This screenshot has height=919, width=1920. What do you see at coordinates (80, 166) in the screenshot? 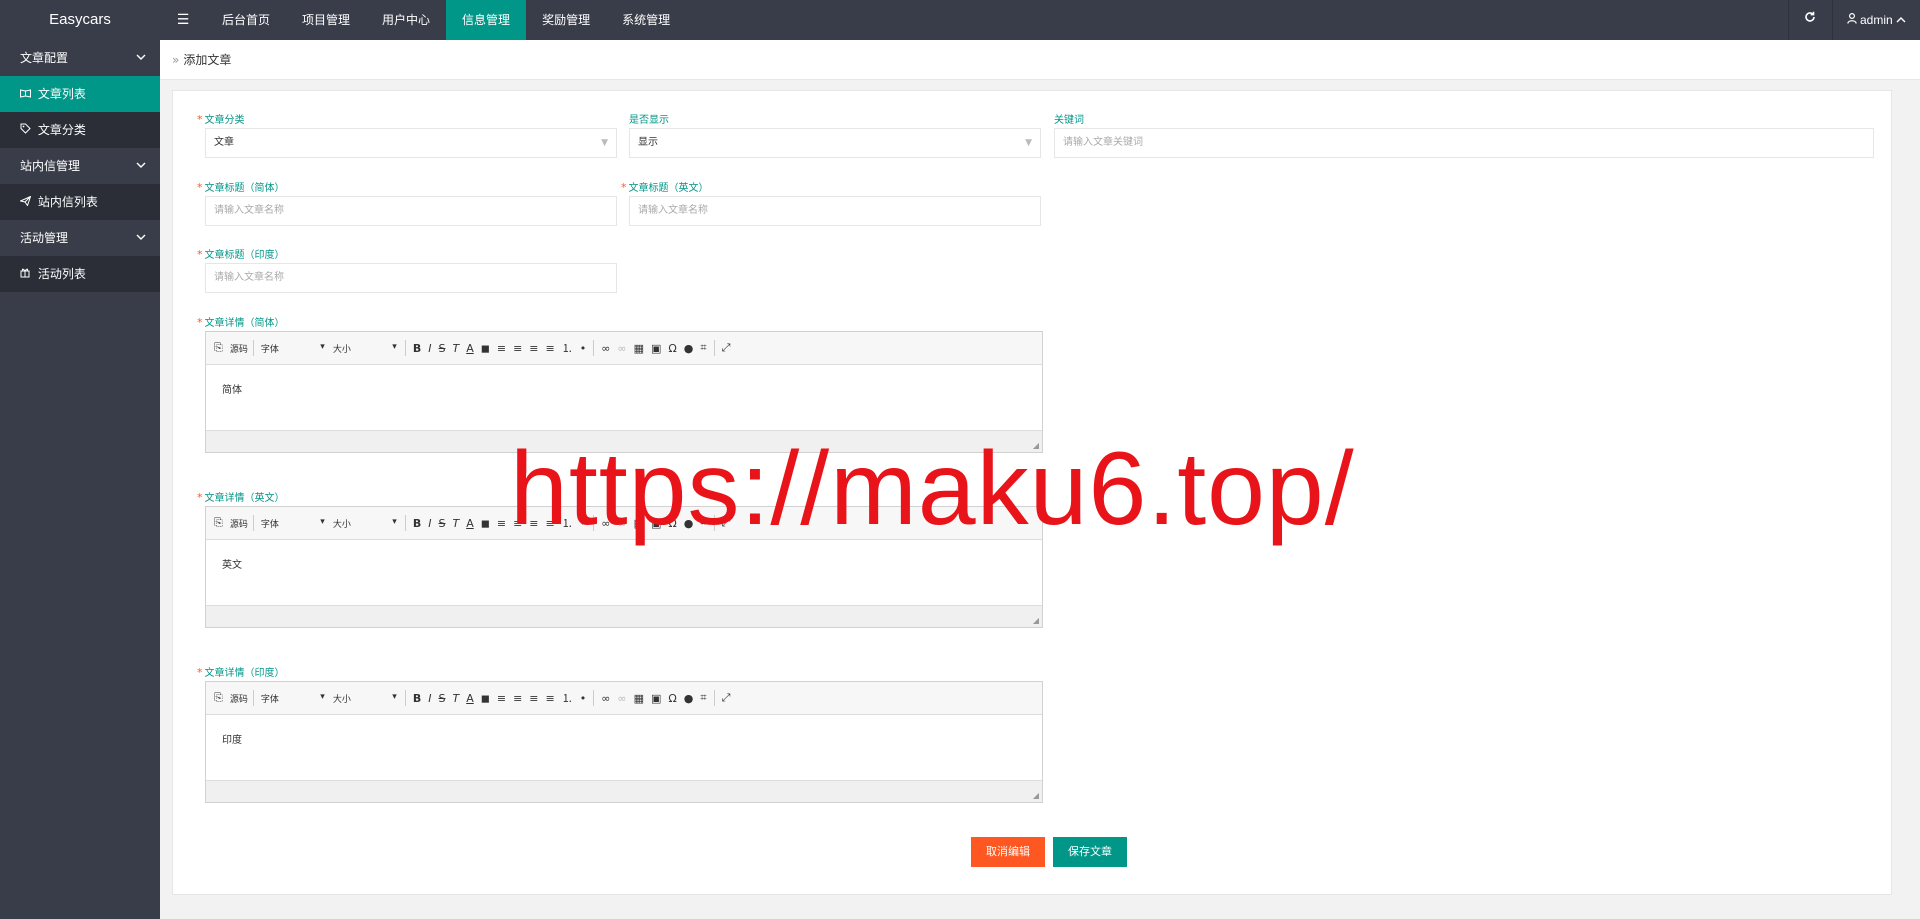
I see `sidebar-group-messages: 站内信管理` at bounding box center [80, 166].